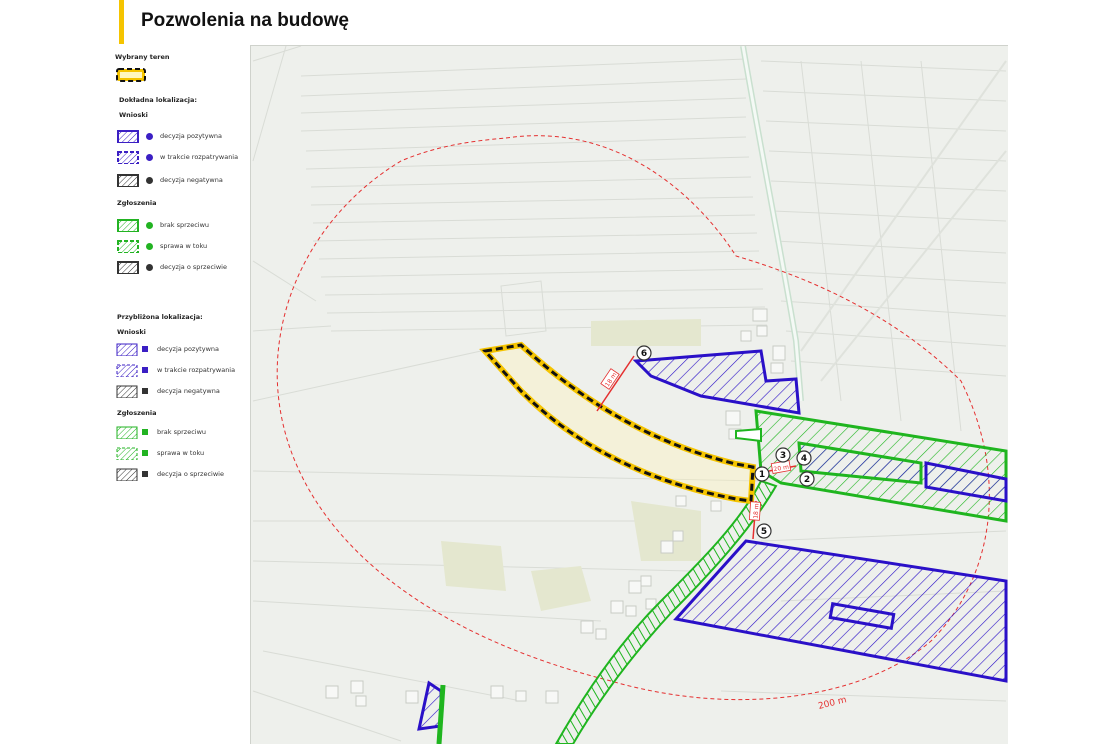  Describe the element at coordinates (160, 317) in the screenshot. I see `legend-heading-approx: Przybliżona lokalizacja:` at that location.